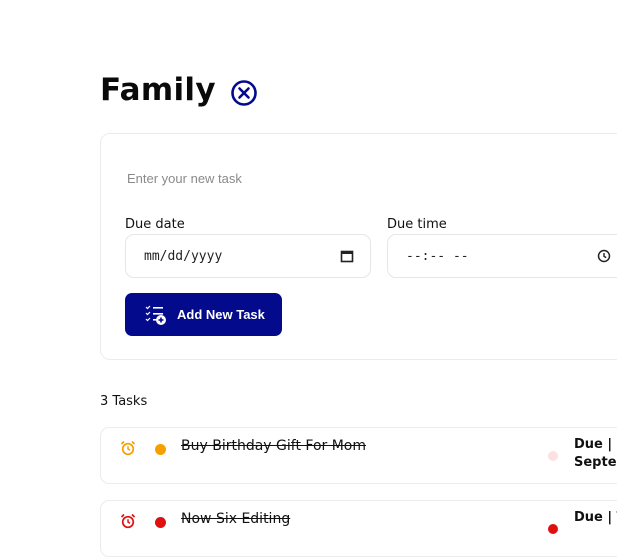 Image resolution: width=617 pixels, height=557 pixels. Describe the element at coordinates (367, 178) in the screenshot. I see `task-input` at that location.